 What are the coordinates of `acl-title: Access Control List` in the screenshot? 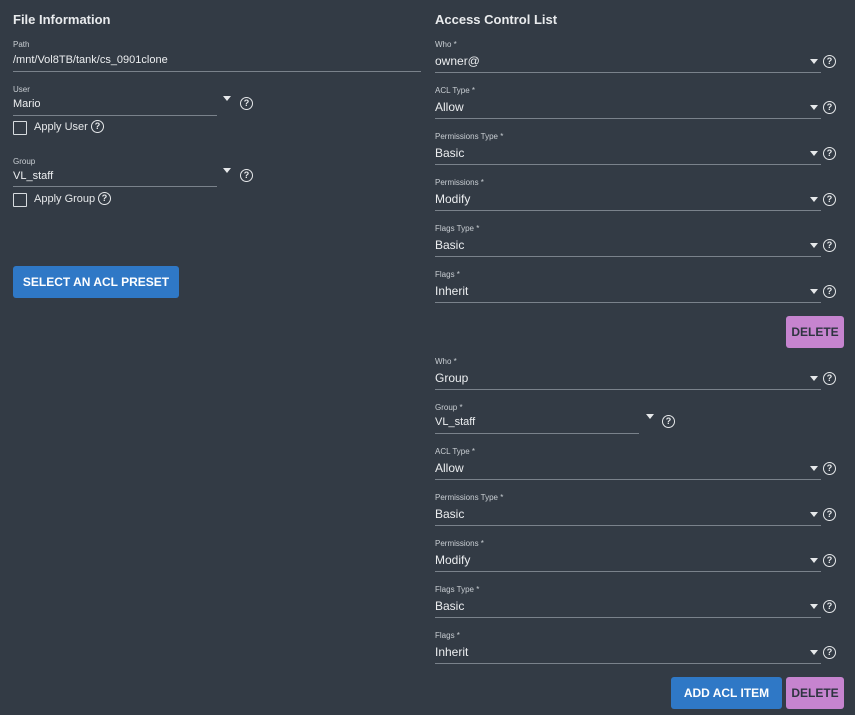 It's located at (496, 19).